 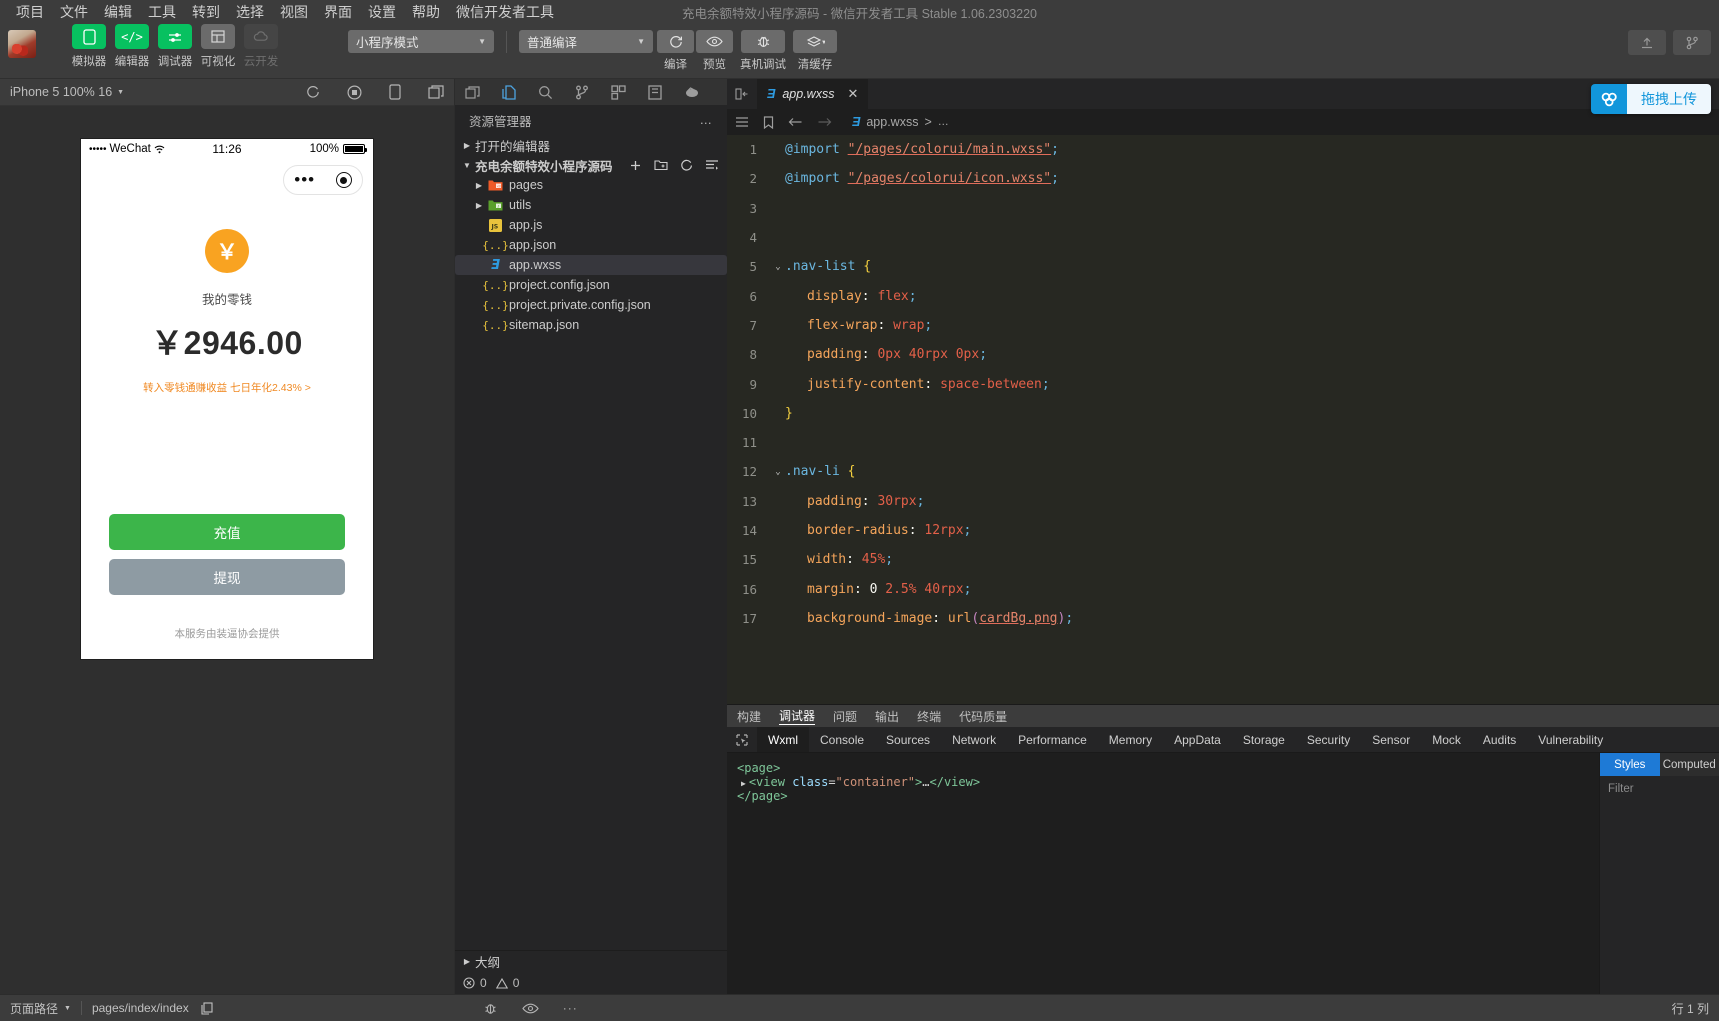 I want to click on compile-button: 编译, so click(x=675, y=51).